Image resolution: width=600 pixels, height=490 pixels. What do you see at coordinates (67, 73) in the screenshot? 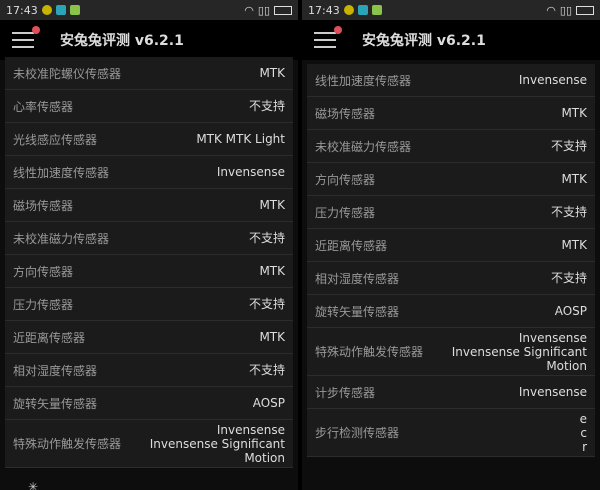
I see `sensor-name: 未校准陀螺仪传感器` at bounding box center [67, 73].